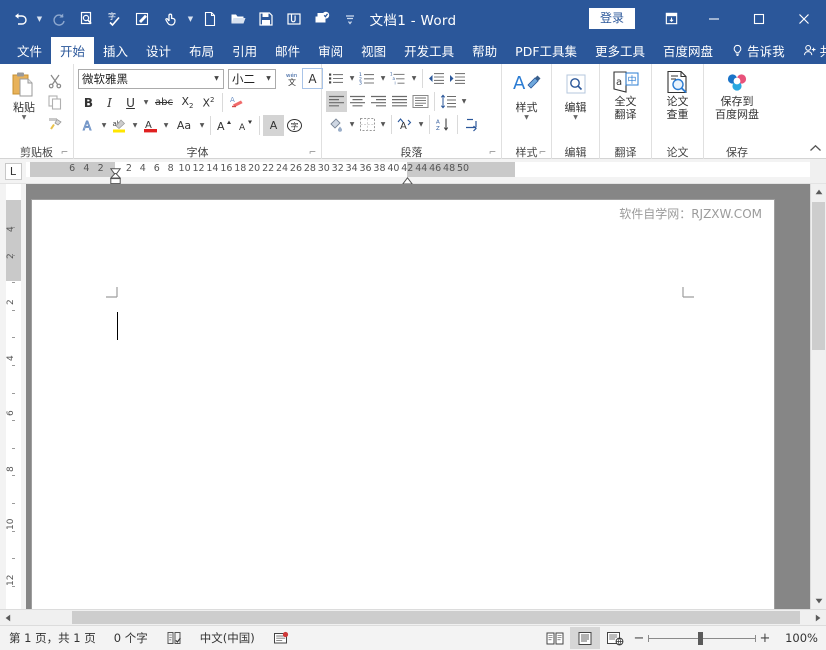 The width and height of the screenshot is (826, 650). I want to click on first-line-indent-marker, so click(115, 169).